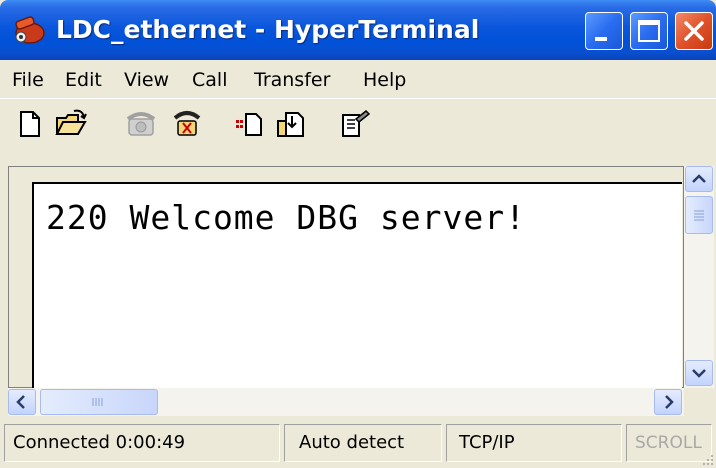 The width and height of the screenshot is (716, 468). What do you see at coordinates (146, 80) in the screenshot?
I see `menu-view: View` at bounding box center [146, 80].